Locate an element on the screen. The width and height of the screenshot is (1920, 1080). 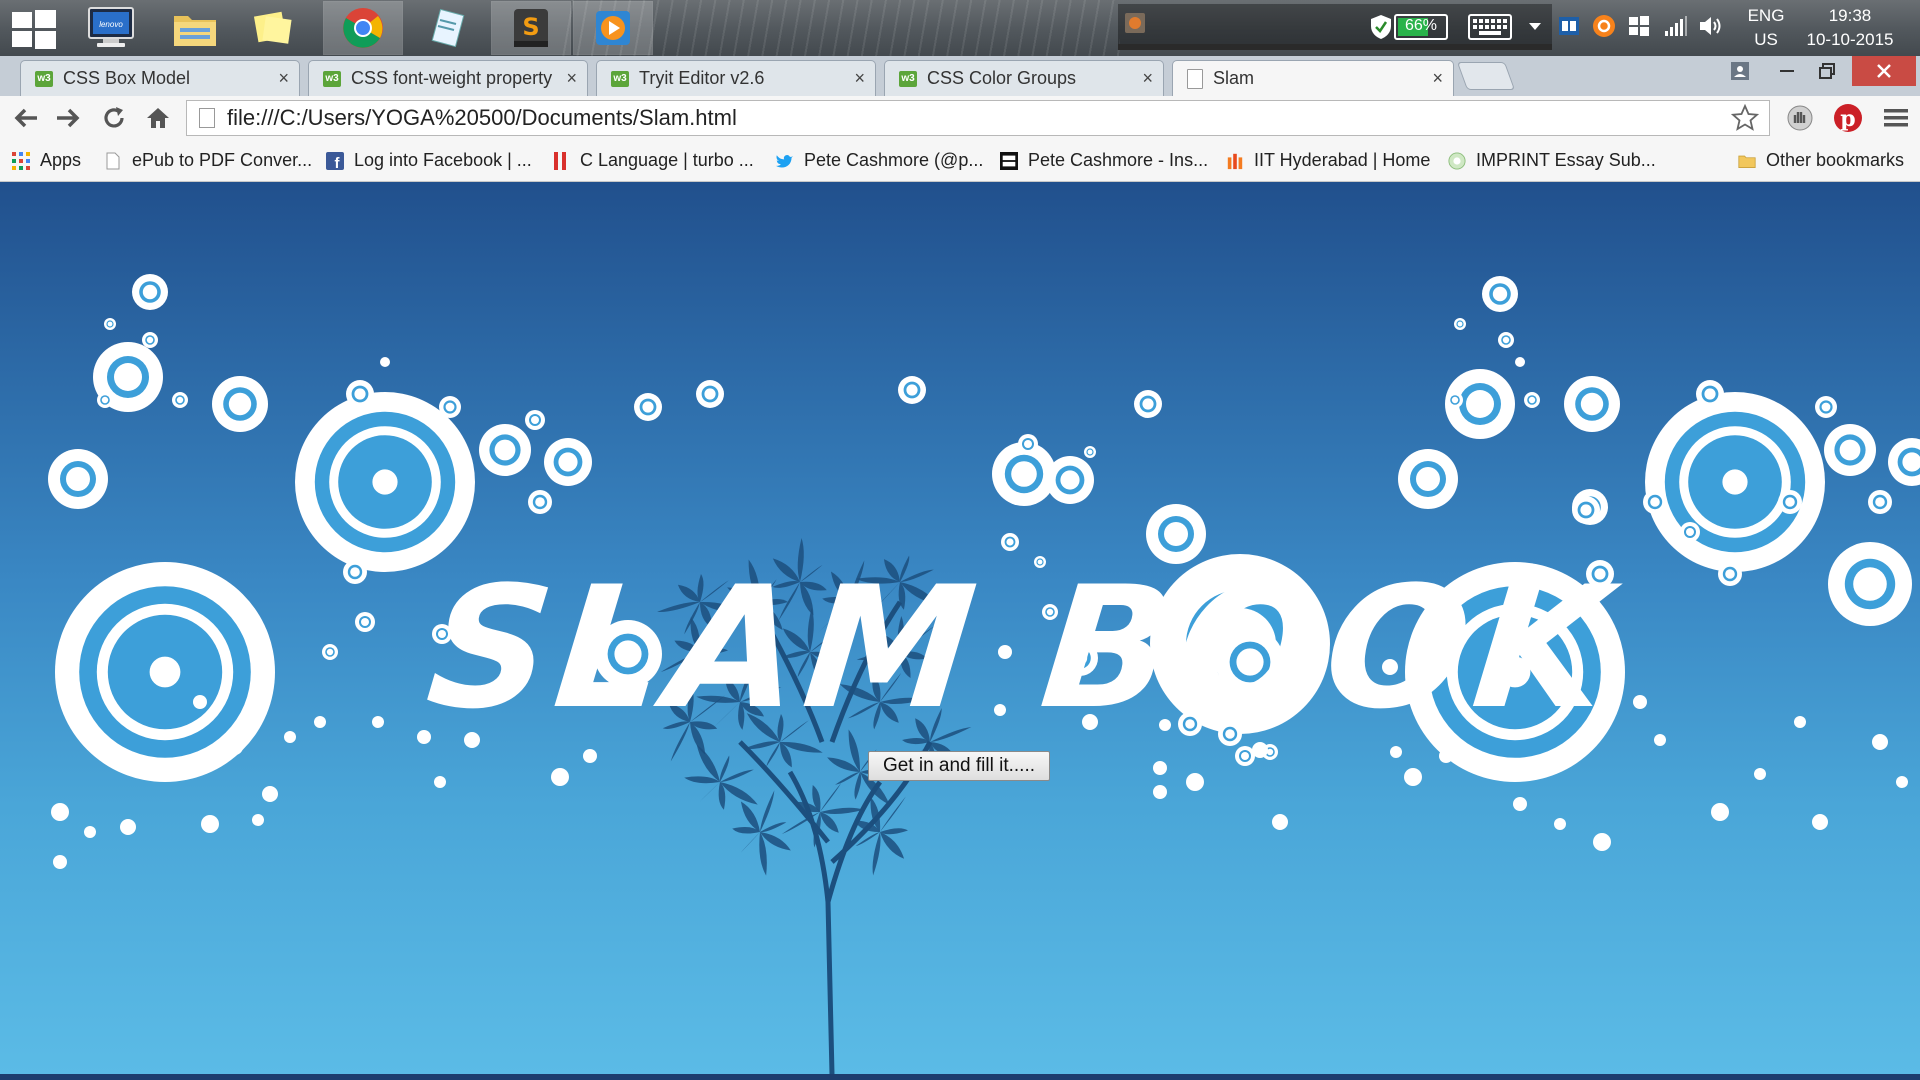
other-bookmarks-label: Other bookmarks is located at coordinates (1835, 160).